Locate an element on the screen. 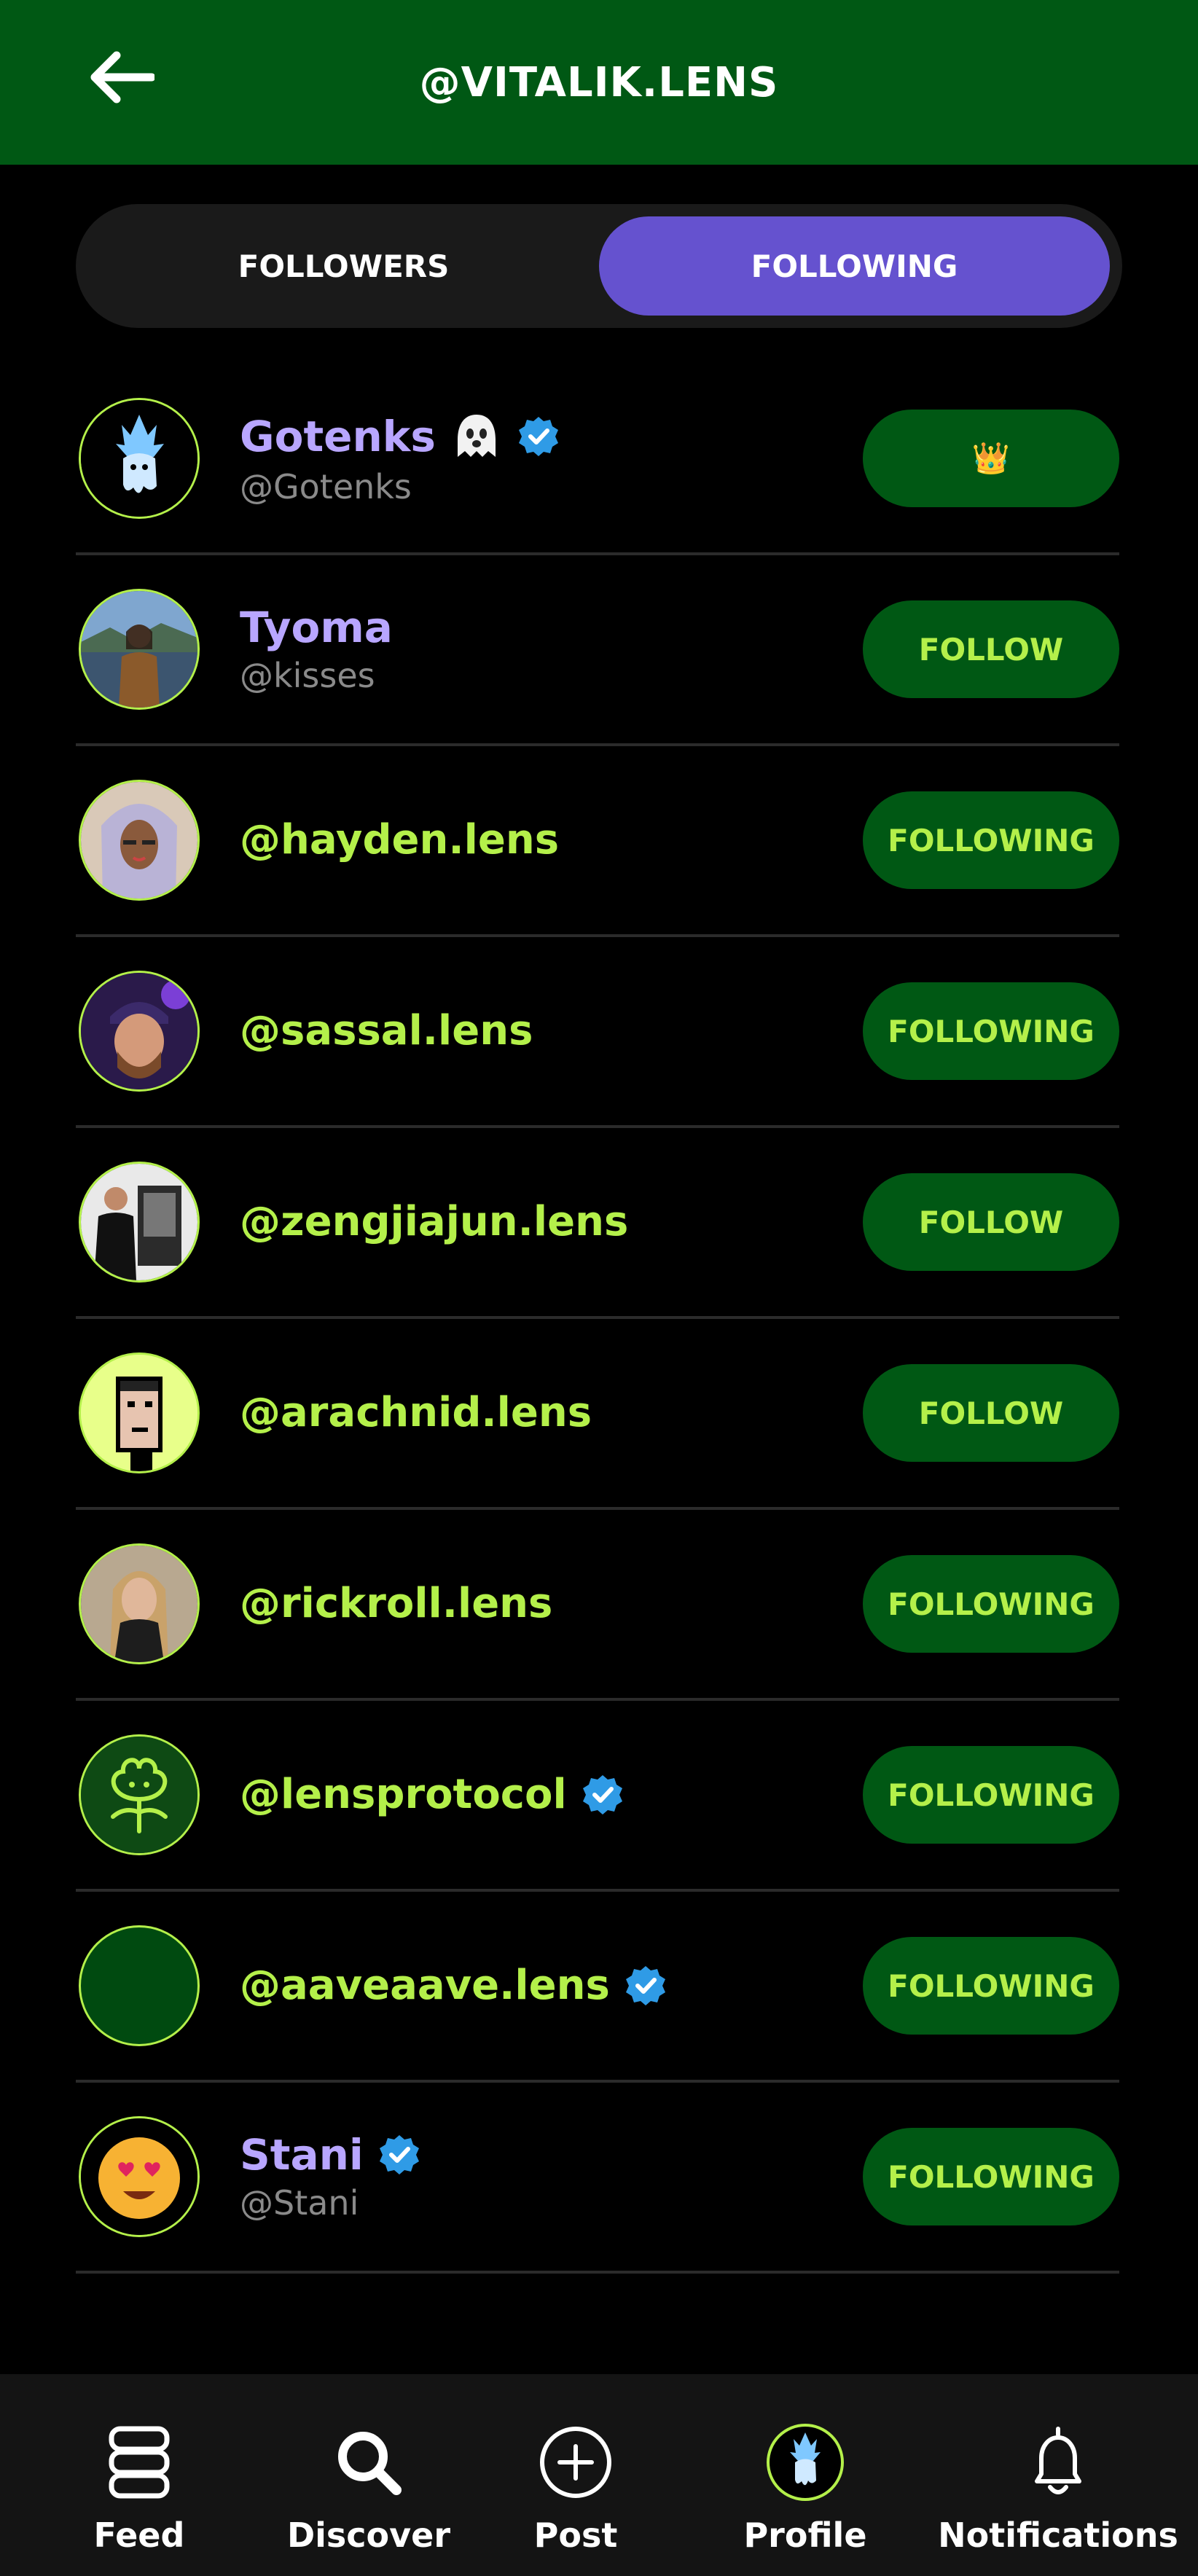 The height and width of the screenshot is (2576, 1198). user-handle: @kisses is located at coordinates (308, 676).